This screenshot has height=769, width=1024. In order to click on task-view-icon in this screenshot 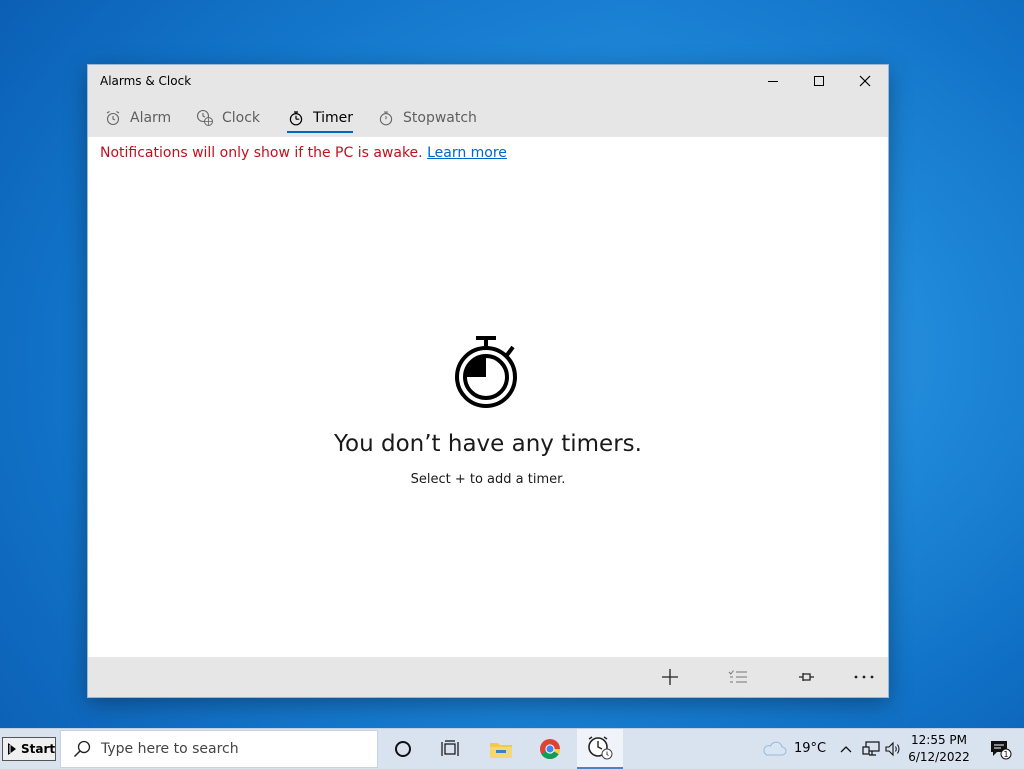, I will do `click(450, 748)`.